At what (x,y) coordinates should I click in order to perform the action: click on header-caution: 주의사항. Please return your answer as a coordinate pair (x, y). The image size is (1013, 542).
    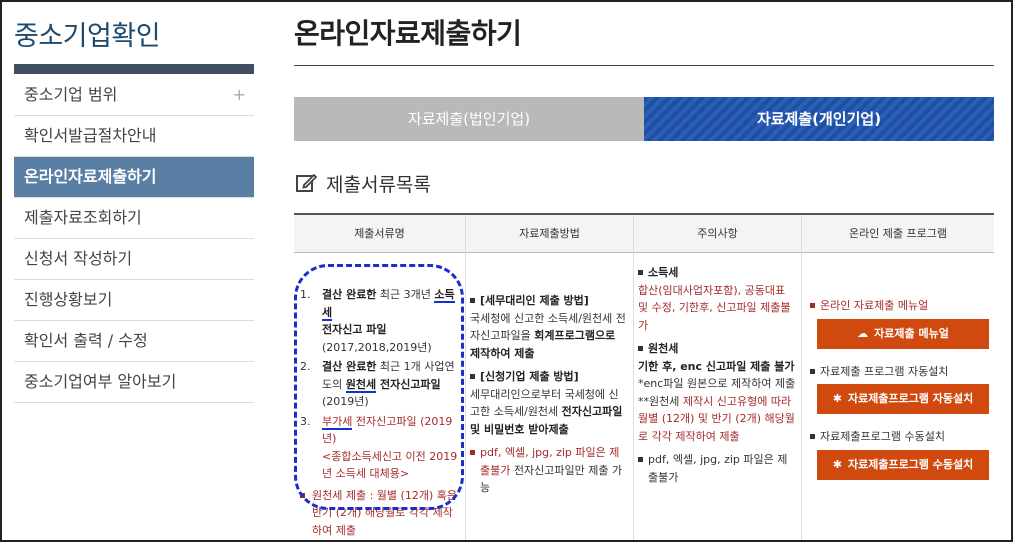
    Looking at the image, I should click on (717, 233).